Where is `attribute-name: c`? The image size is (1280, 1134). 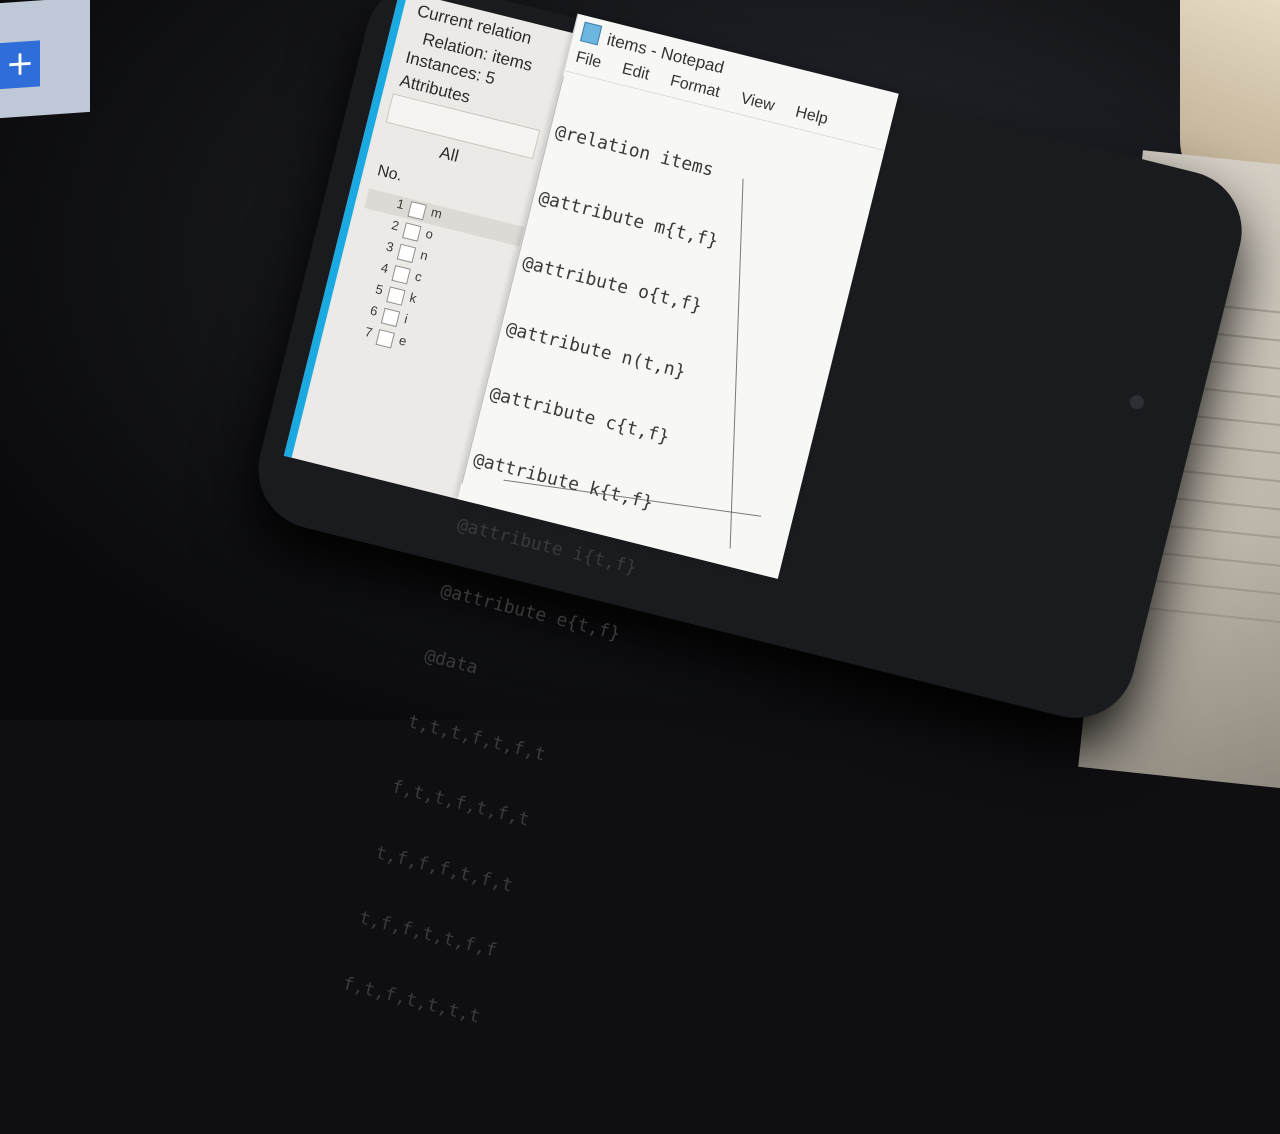 attribute-name: c is located at coordinates (418, 276).